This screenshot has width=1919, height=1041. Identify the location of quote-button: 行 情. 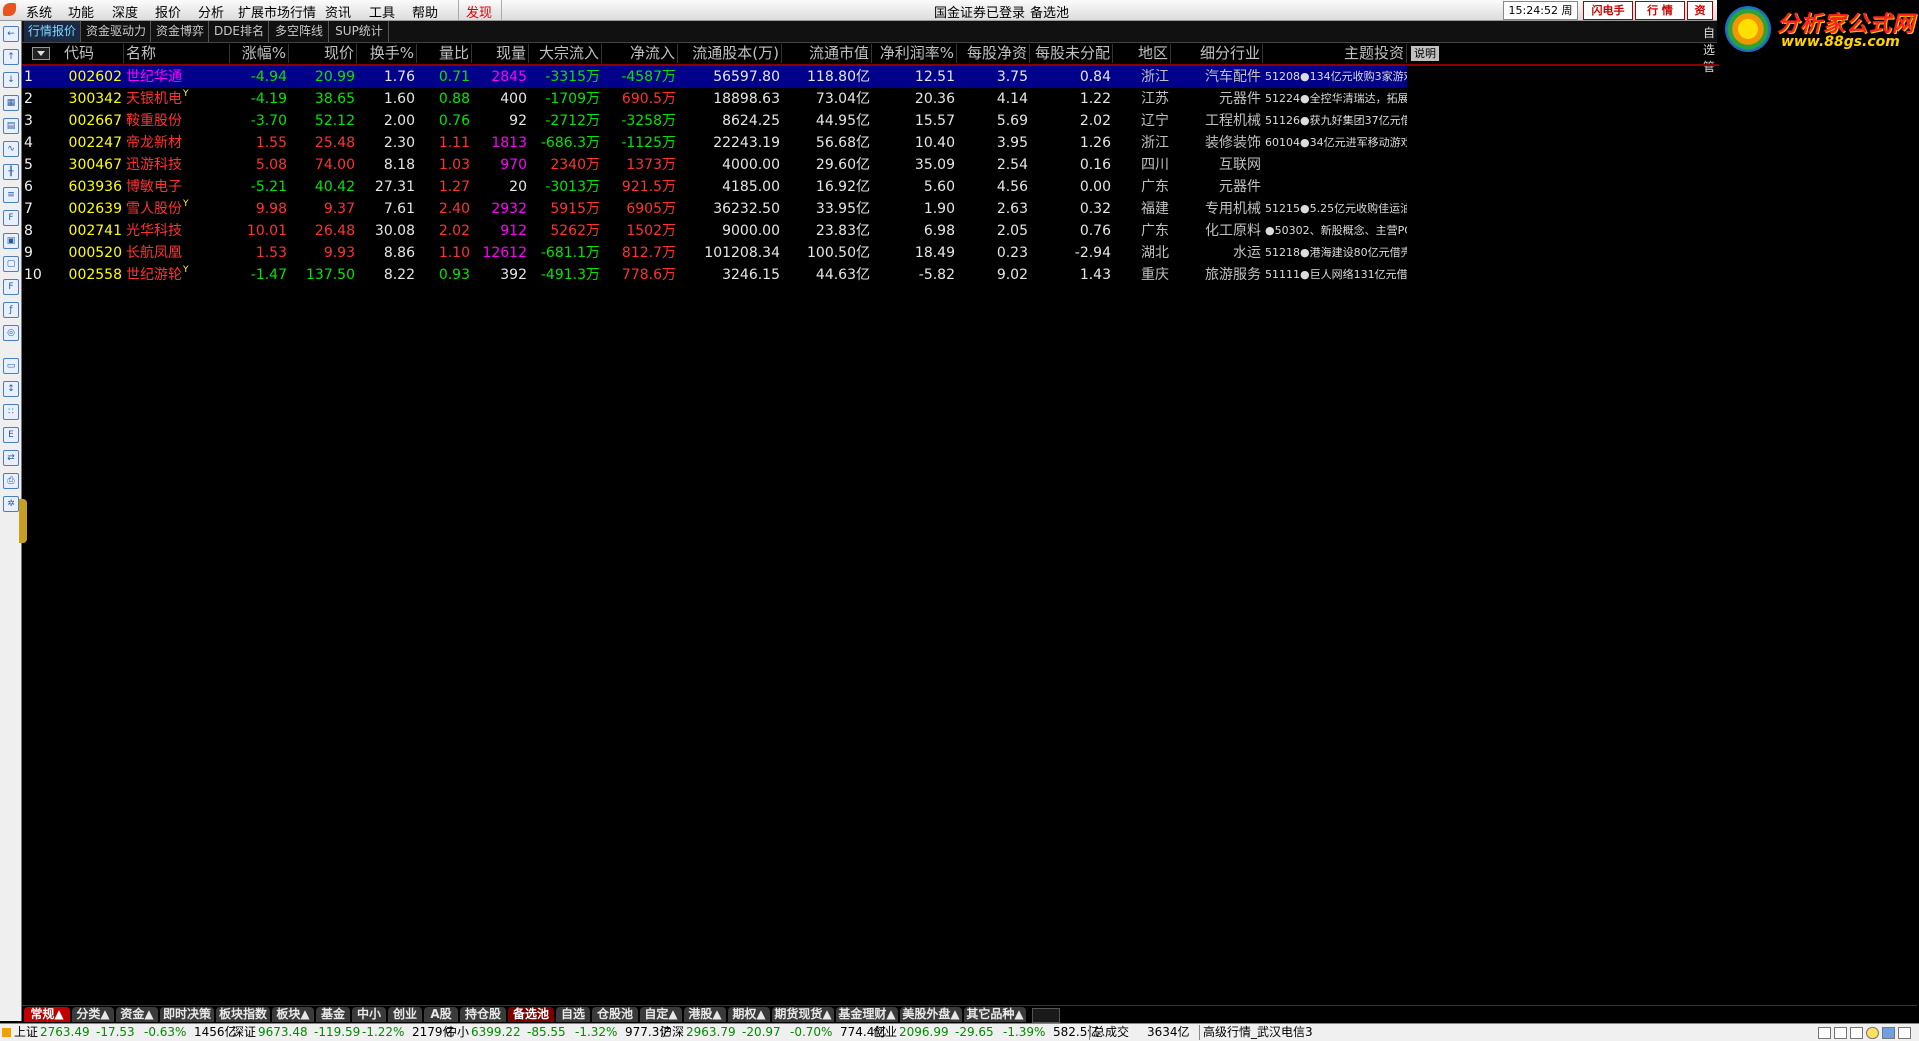
(1660, 10).